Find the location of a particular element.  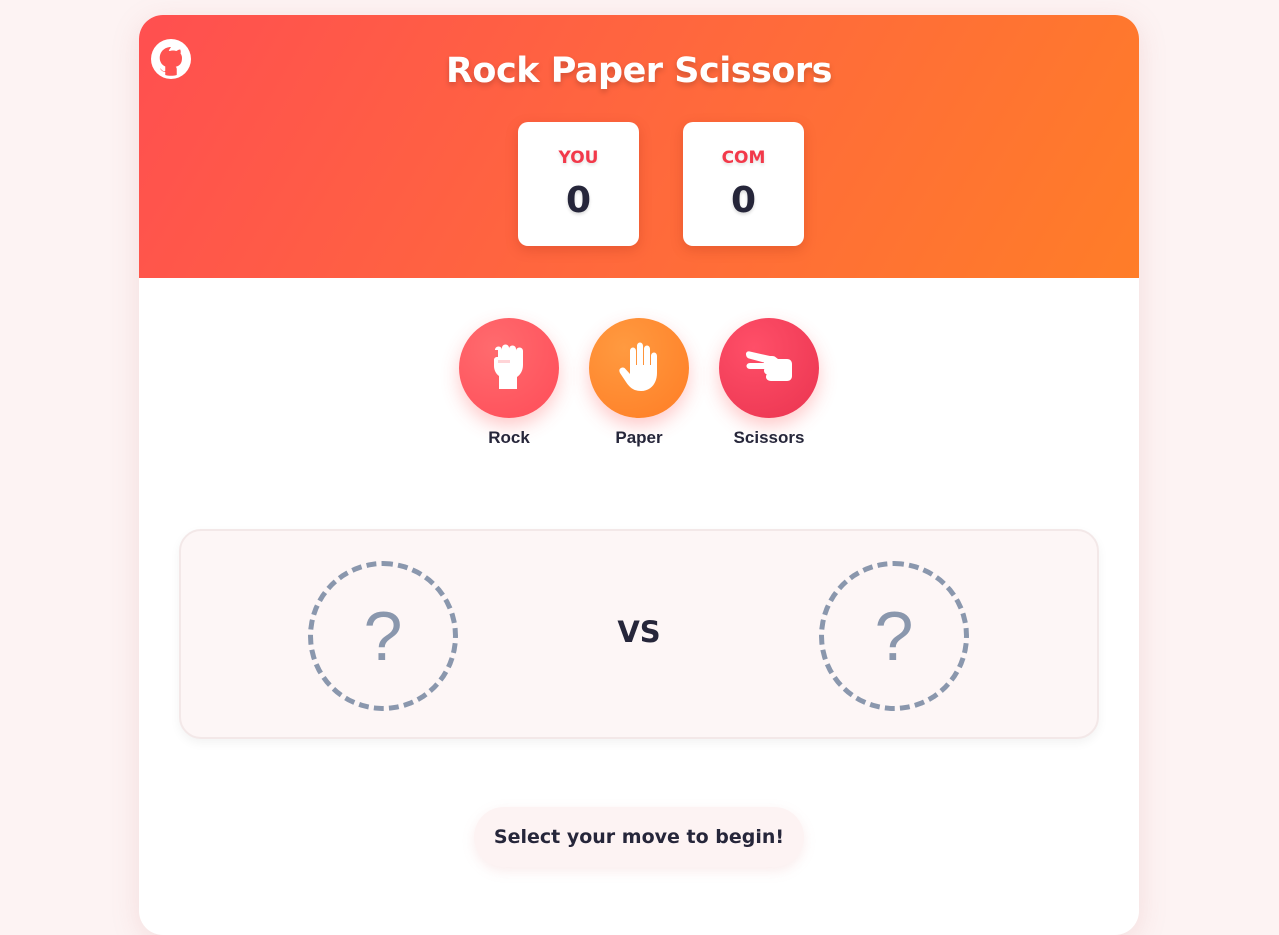

question-mark-icon: ? is located at coordinates (894, 636).